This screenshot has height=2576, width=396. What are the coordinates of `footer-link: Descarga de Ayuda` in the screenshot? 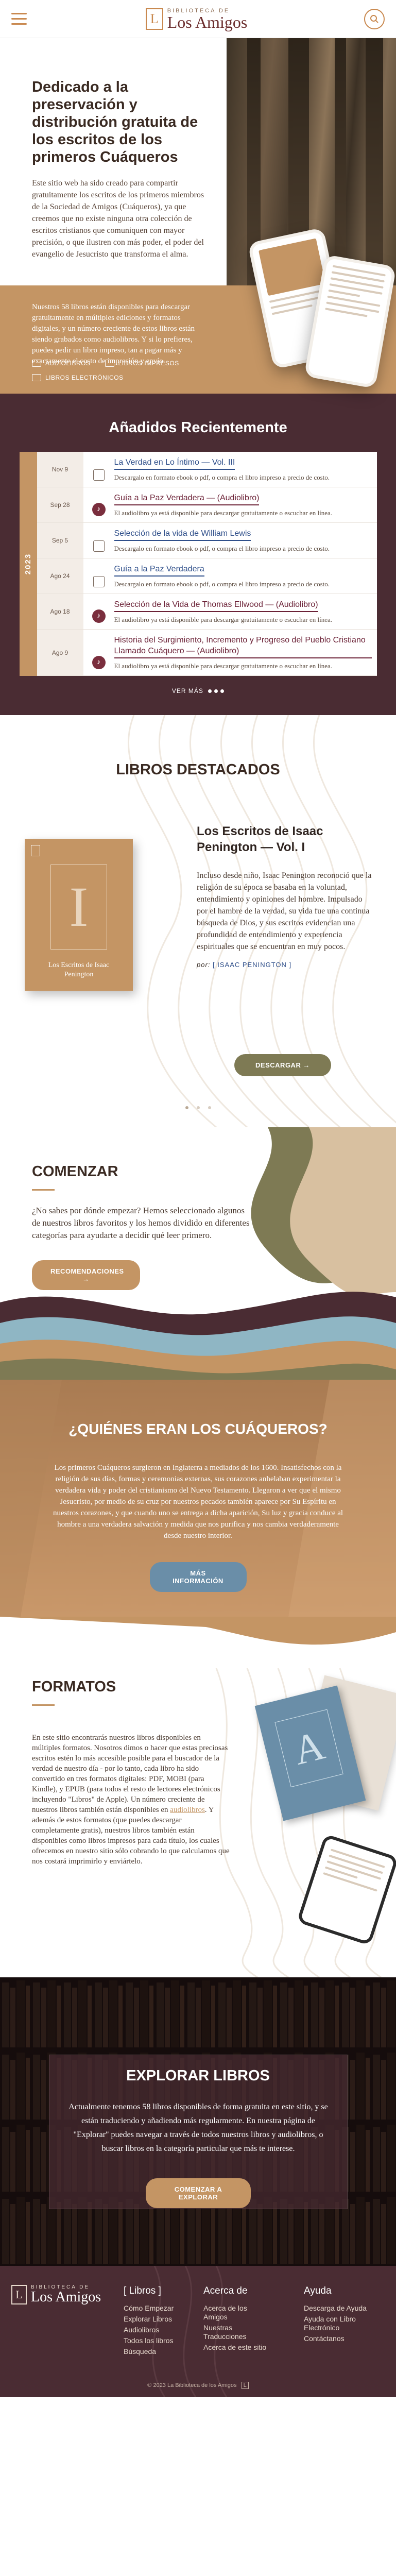 It's located at (342, 2309).